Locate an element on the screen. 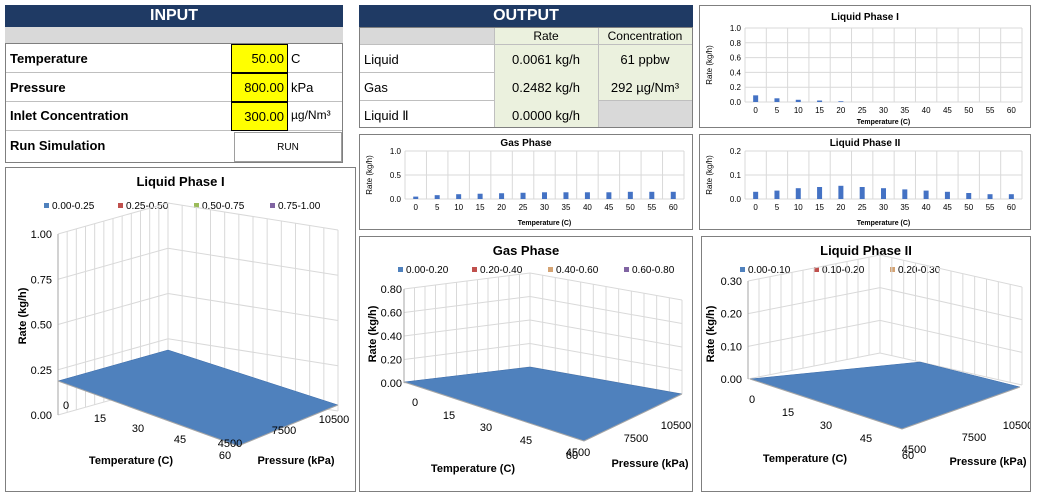 This screenshot has width=1040, height=496. y-tick-label: 7500 is located at coordinates (636, 439).